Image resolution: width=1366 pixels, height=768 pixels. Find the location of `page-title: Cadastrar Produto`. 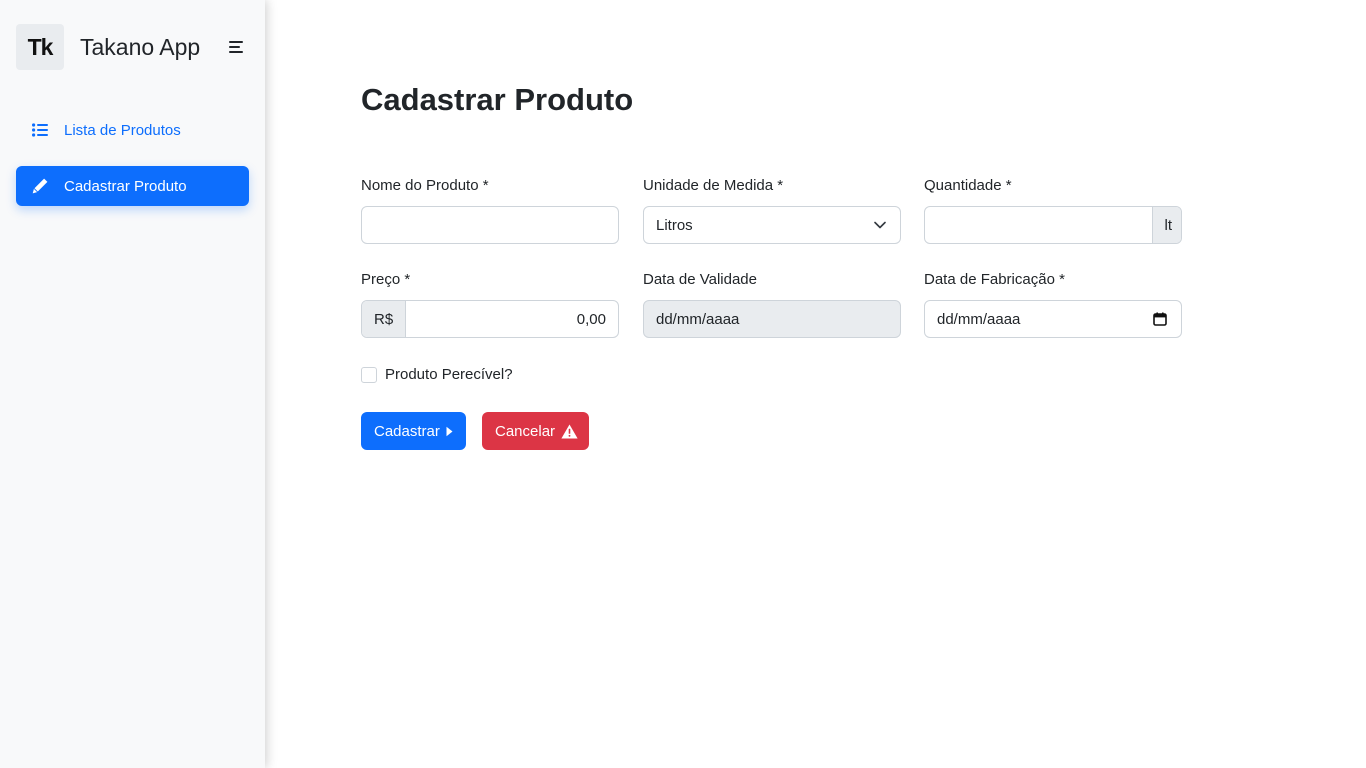

page-title: Cadastrar Produto is located at coordinates (497, 99).